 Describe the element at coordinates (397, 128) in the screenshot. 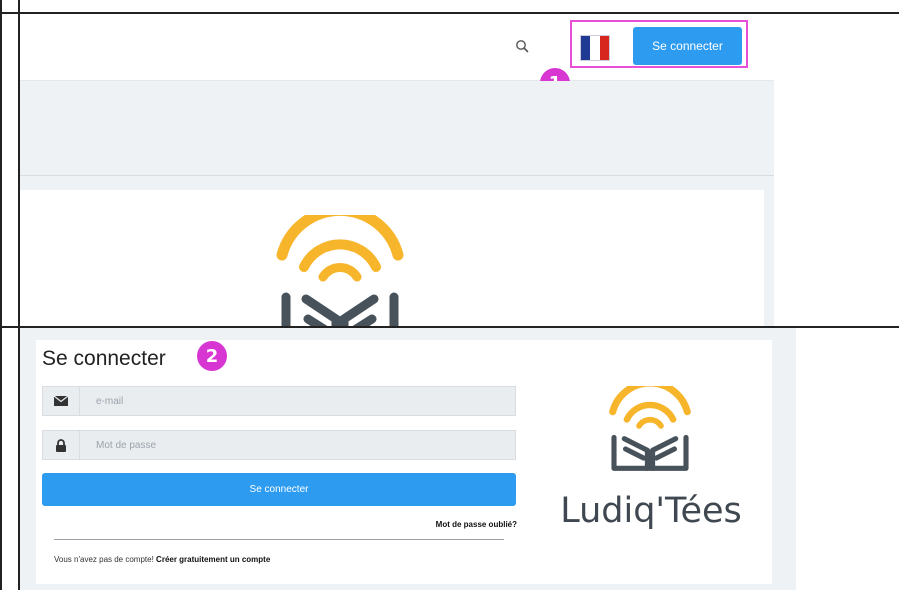

I see `page-banner` at that location.